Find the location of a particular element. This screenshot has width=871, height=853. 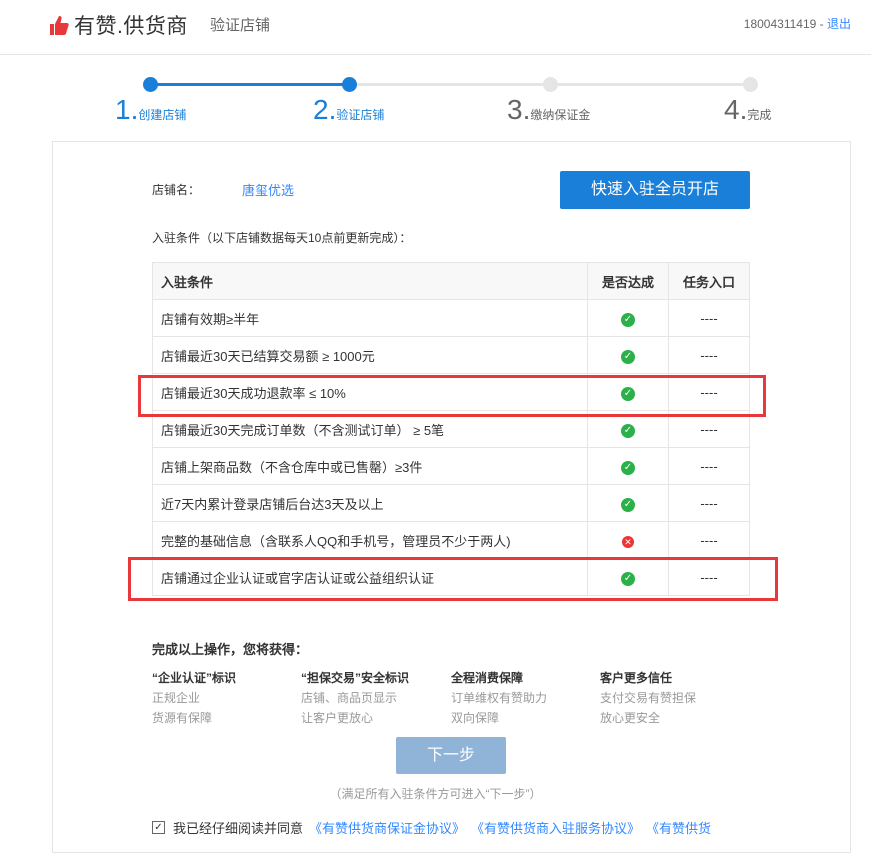

benefit-item: 客户更多信任 支付交易有赞担保 放心更安全 is located at coordinates (648, 698).